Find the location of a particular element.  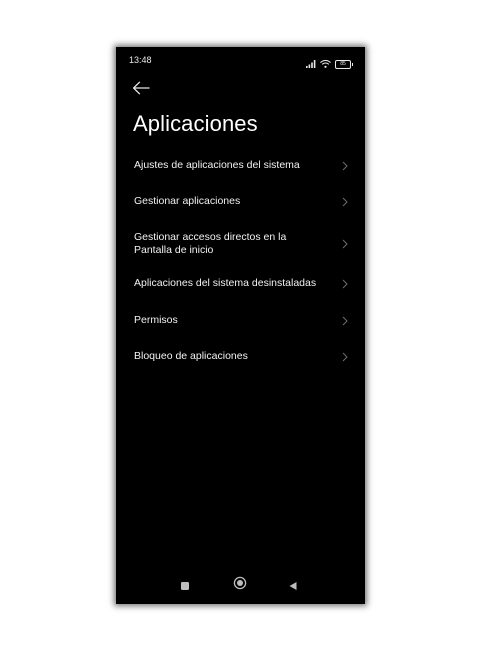

home-circle-icon is located at coordinates (240, 583).